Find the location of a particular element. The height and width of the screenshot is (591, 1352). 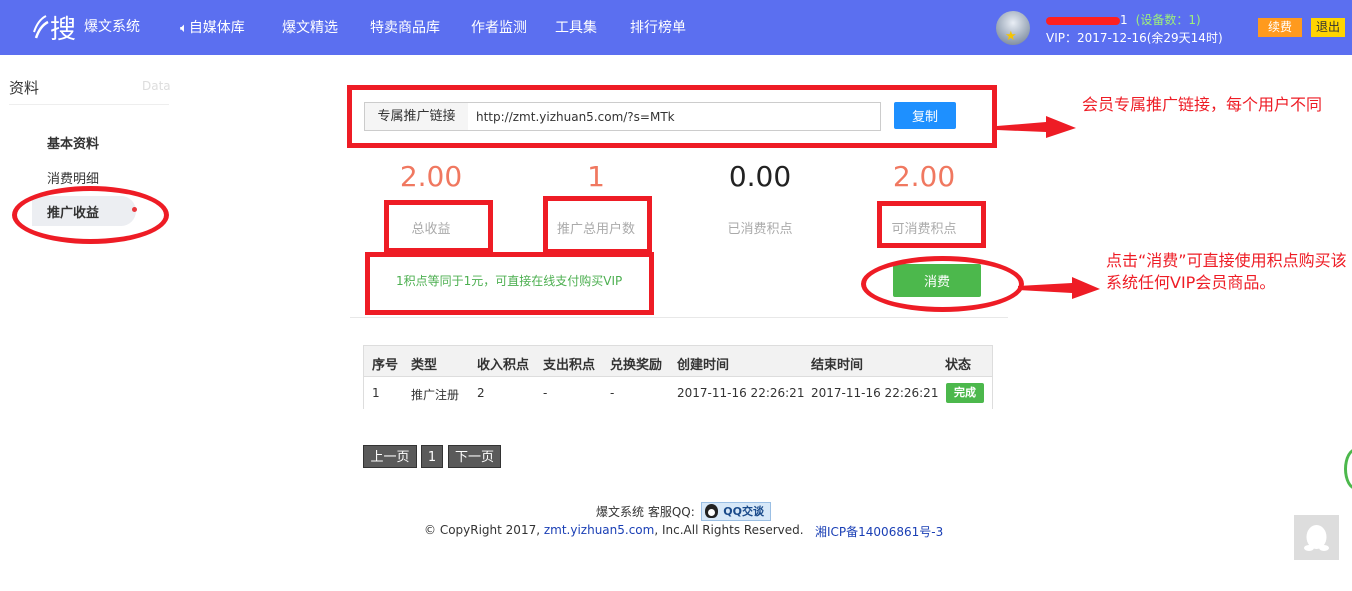

annotation-text-consume: 点击“消费”可直接使用积点购买该系统任何VIP会员商品。 is located at coordinates (1226, 271).